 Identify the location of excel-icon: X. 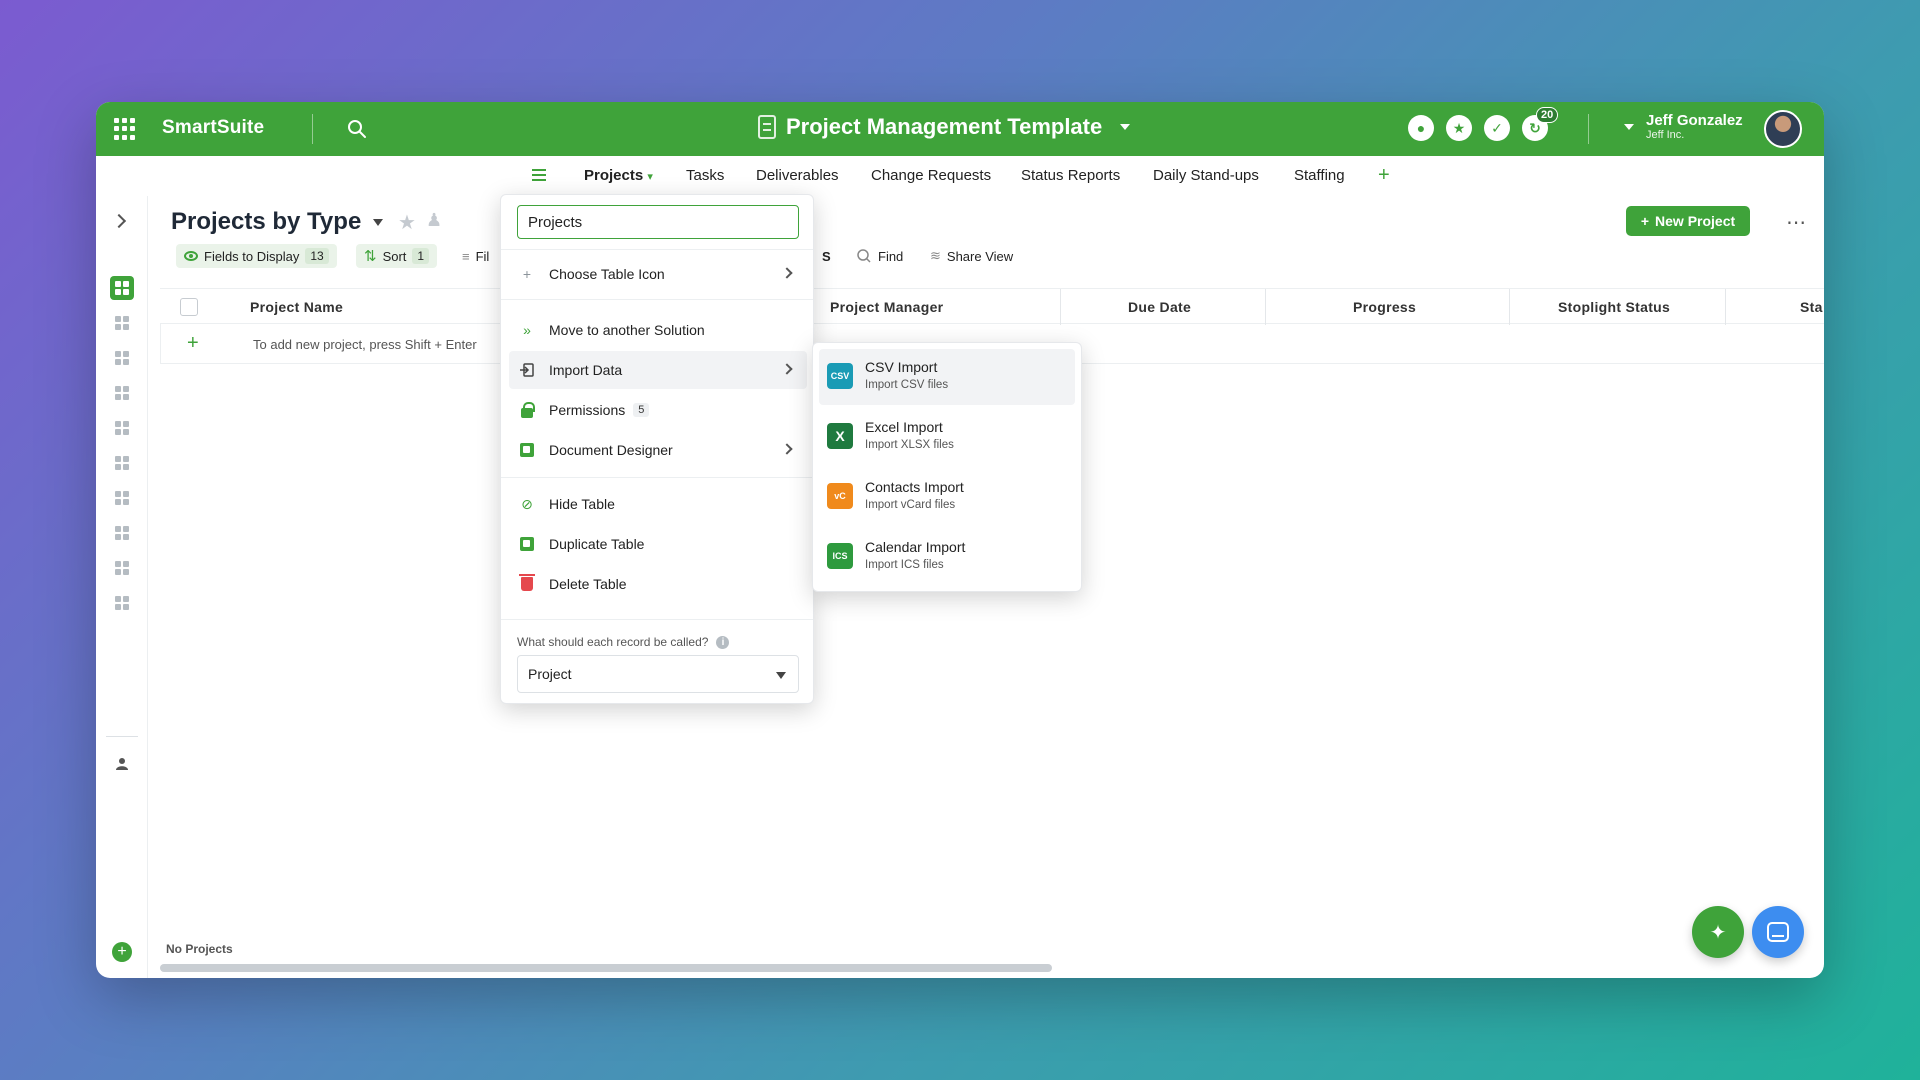
(840, 436).